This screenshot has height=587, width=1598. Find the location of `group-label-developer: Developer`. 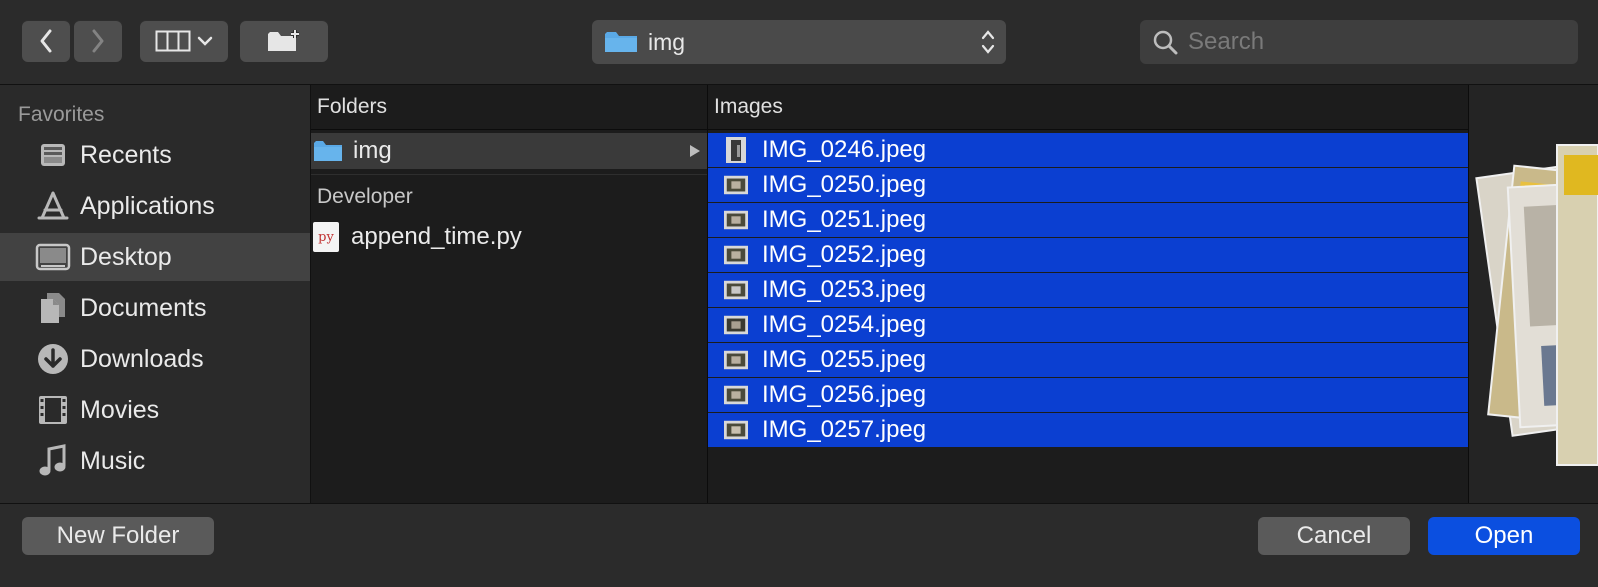

group-label-developer: Developer is located at coordinates (365, 196).